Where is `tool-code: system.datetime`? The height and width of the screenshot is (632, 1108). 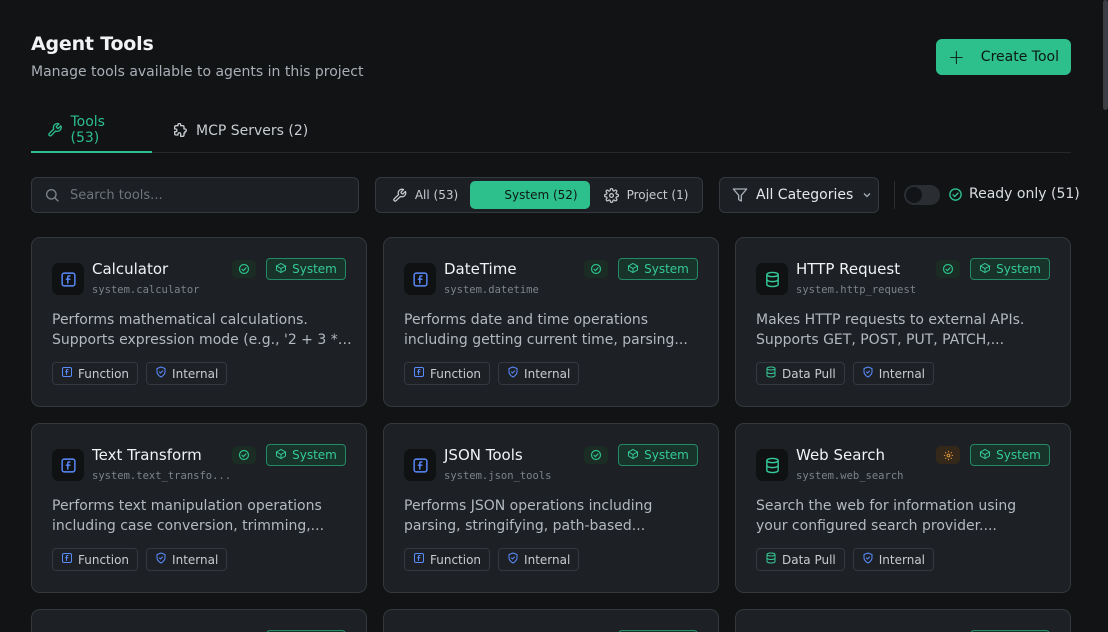 tool-code: system.datetime is located at coordinates (491, 290).